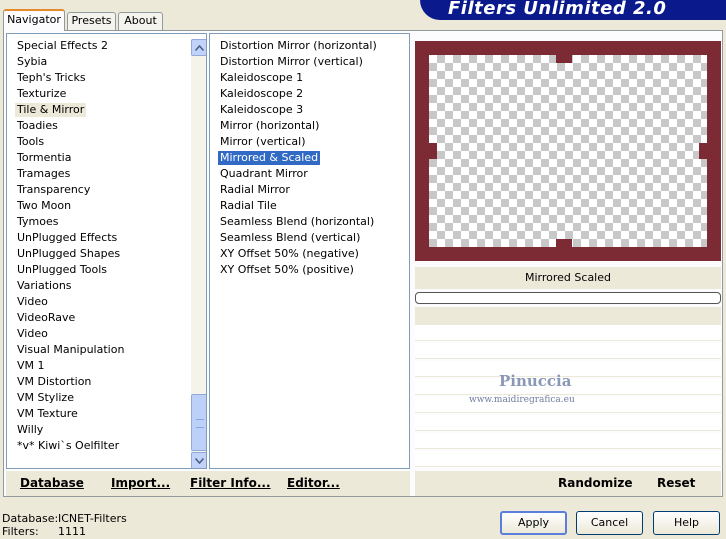  I want to click on filter-item: Mirror (vertical), so click(263, 142).